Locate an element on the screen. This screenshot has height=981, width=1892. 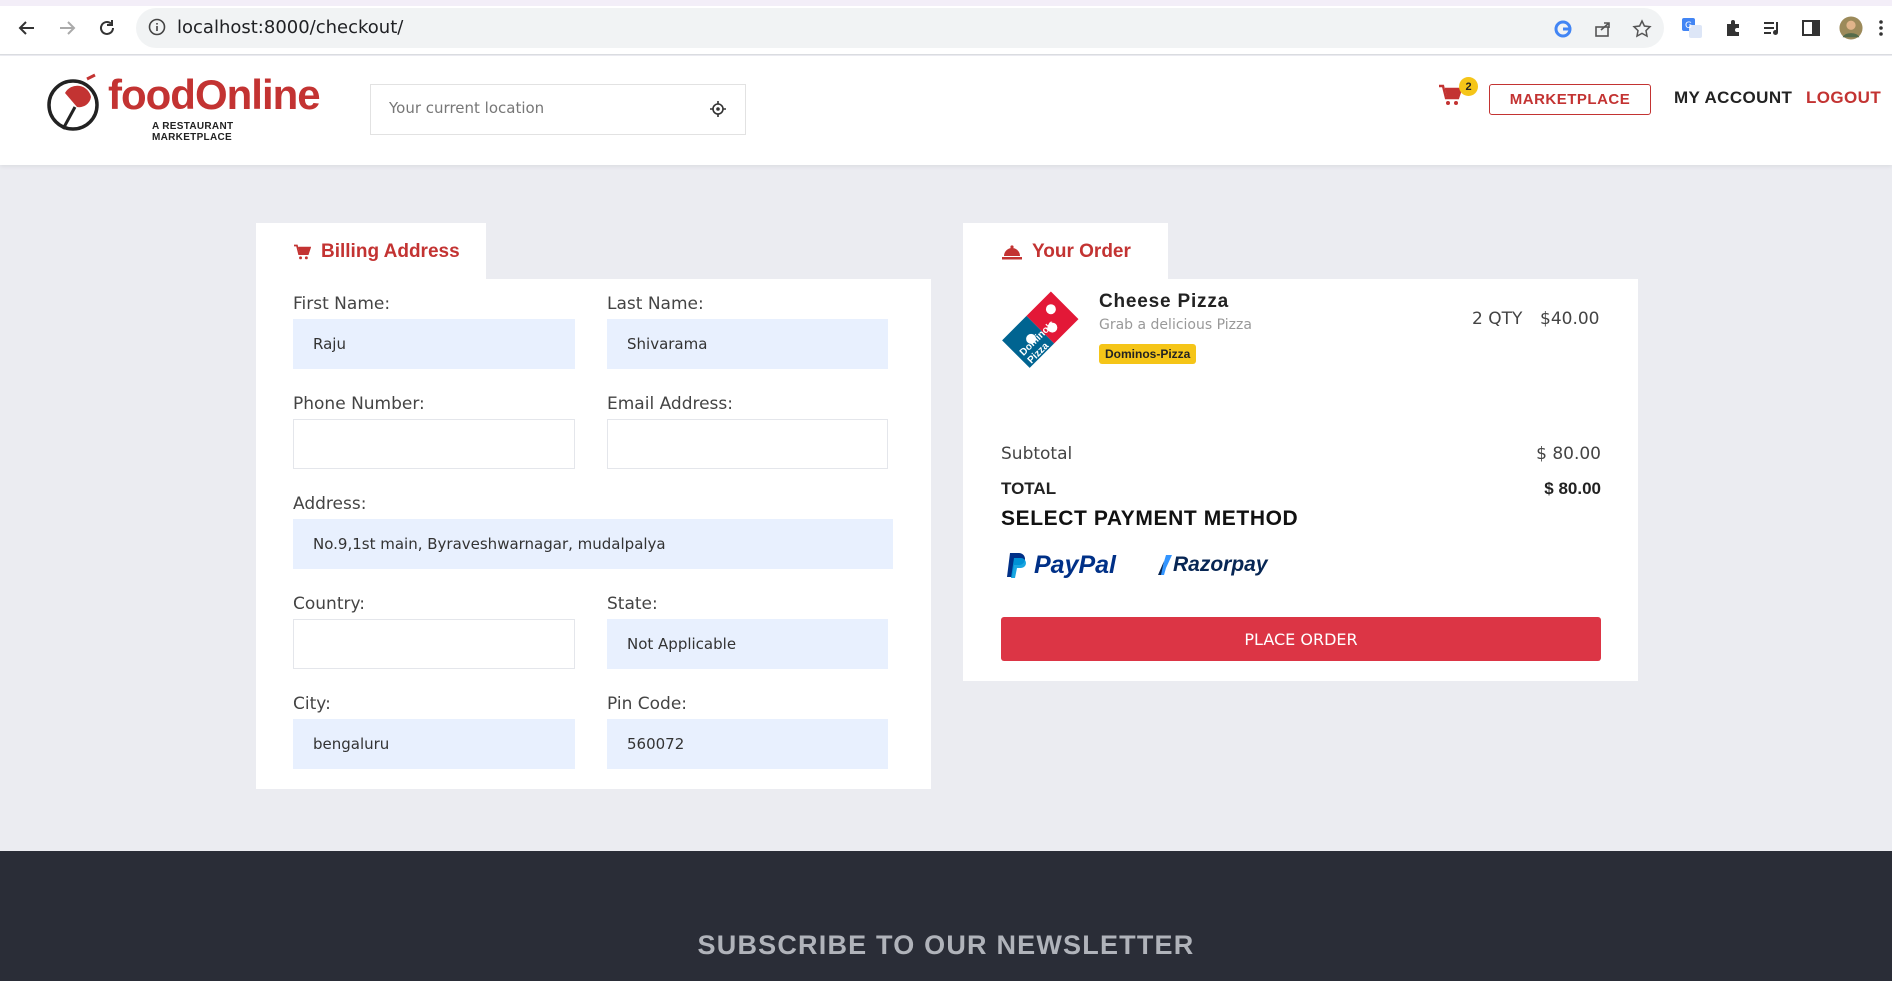
state-field is located at coordinates (747, 644).